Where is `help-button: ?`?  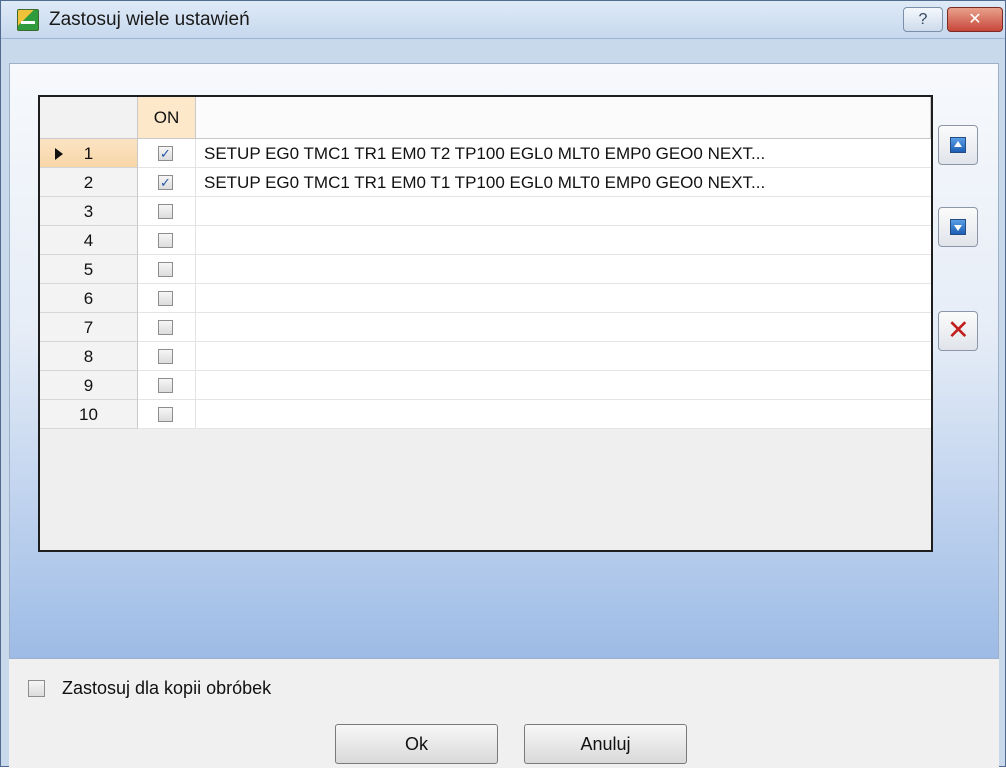 help-button: ? is located at coordinates (923, 19).